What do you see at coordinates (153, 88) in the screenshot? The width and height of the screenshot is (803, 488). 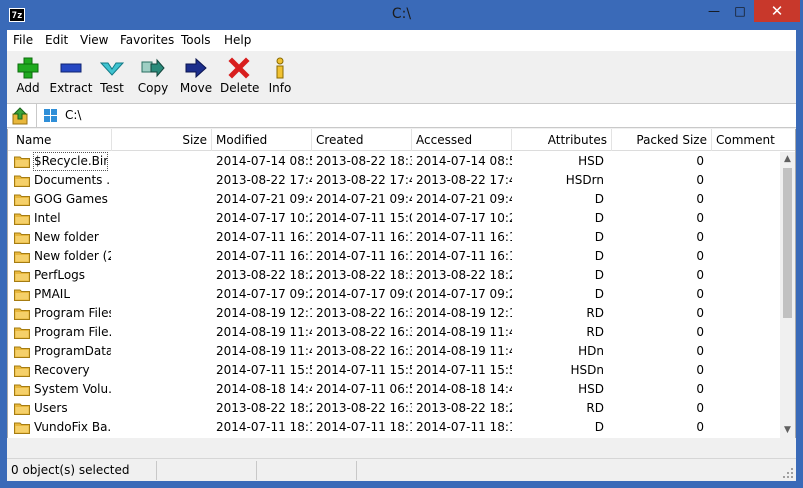 I see `copy-label: Copy` at bounding box center [153, 88].